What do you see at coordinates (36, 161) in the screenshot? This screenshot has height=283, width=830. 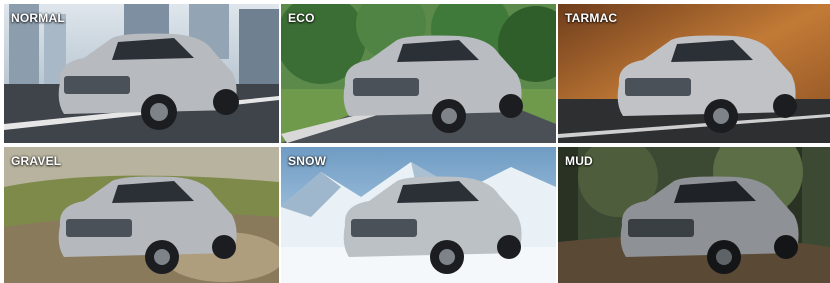 I see `drive-mode-label: GRAVEL` at bounding box center [36, 161].